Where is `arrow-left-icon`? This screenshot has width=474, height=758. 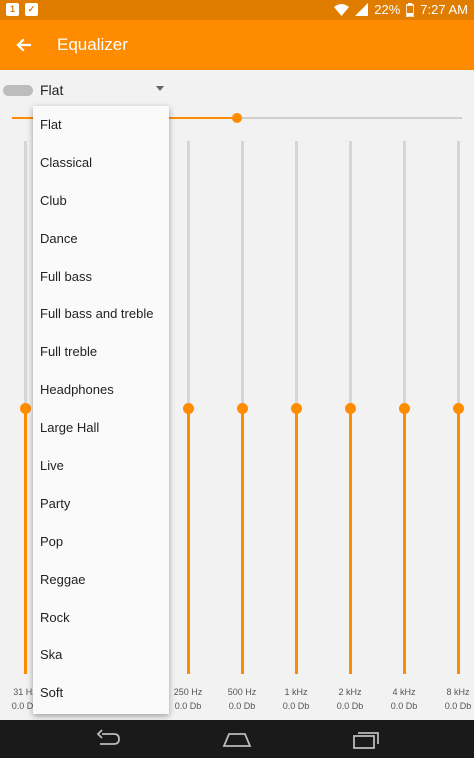
arrow-left-icon is located at coordinates (24, 45).